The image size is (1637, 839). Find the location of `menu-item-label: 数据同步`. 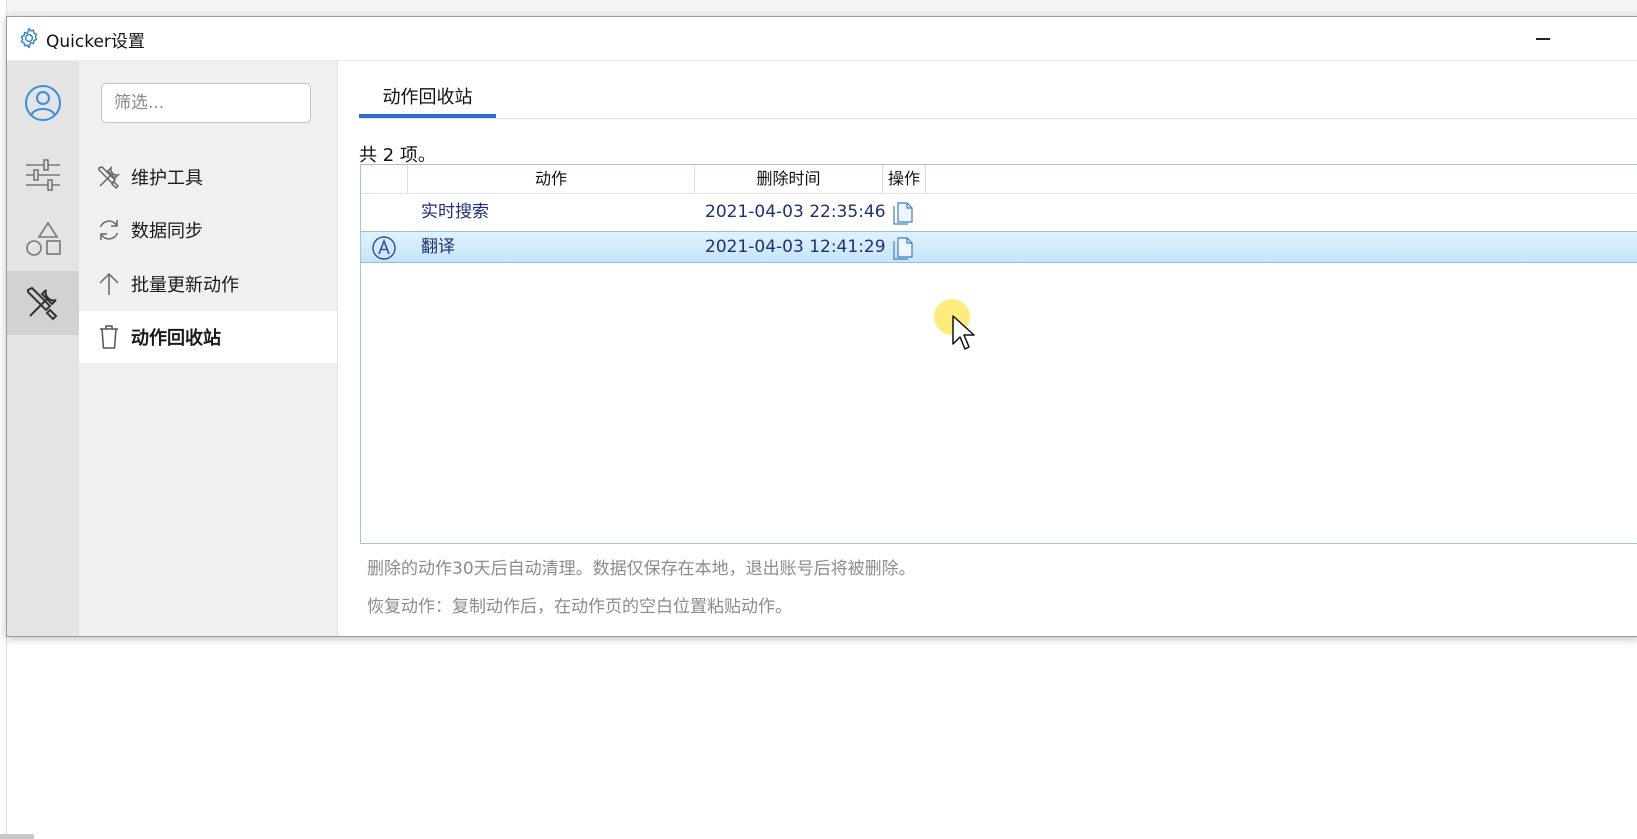

menu-item-label: 数据同步 is located at coordinates (167, 231).